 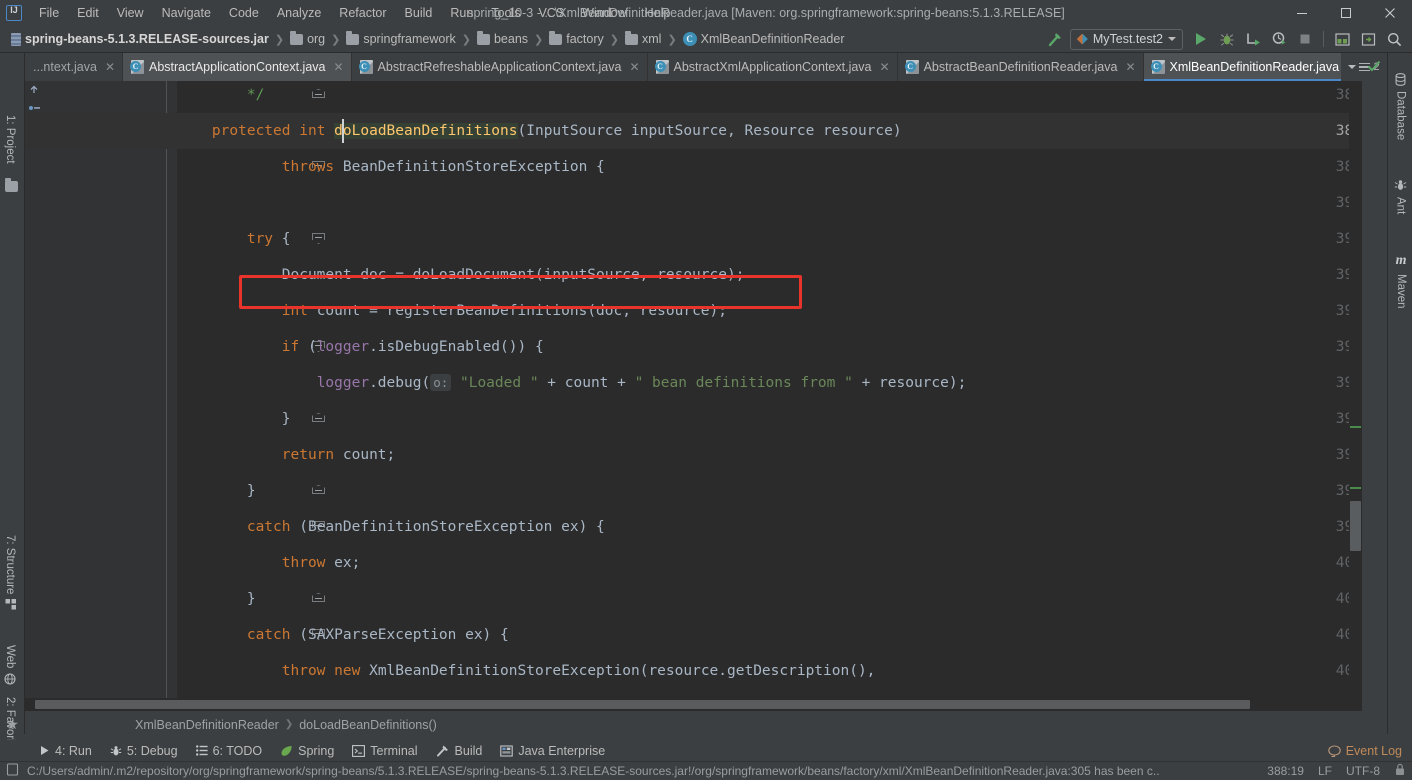 What do you see at coordinates (10, 572) in the screenshot?
I see `sidebar-item-structure: 7: Structure` at bounding box center [10, 572].